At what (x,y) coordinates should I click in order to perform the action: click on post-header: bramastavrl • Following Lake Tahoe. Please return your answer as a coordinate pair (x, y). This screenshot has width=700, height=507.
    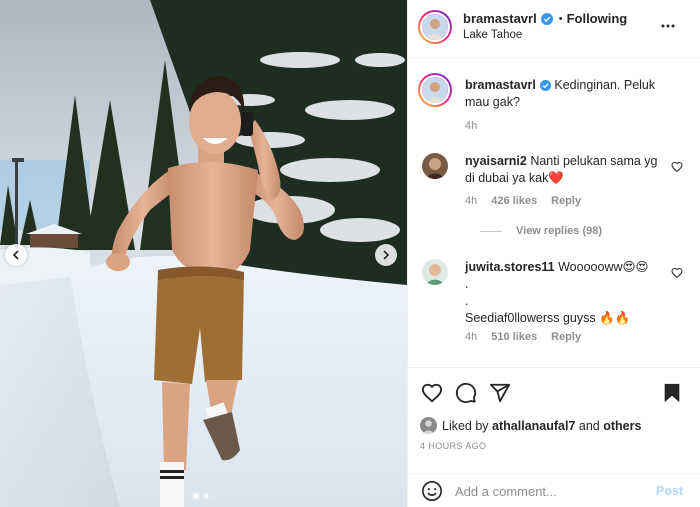
    Looking at the image, I should click on (554, 29).